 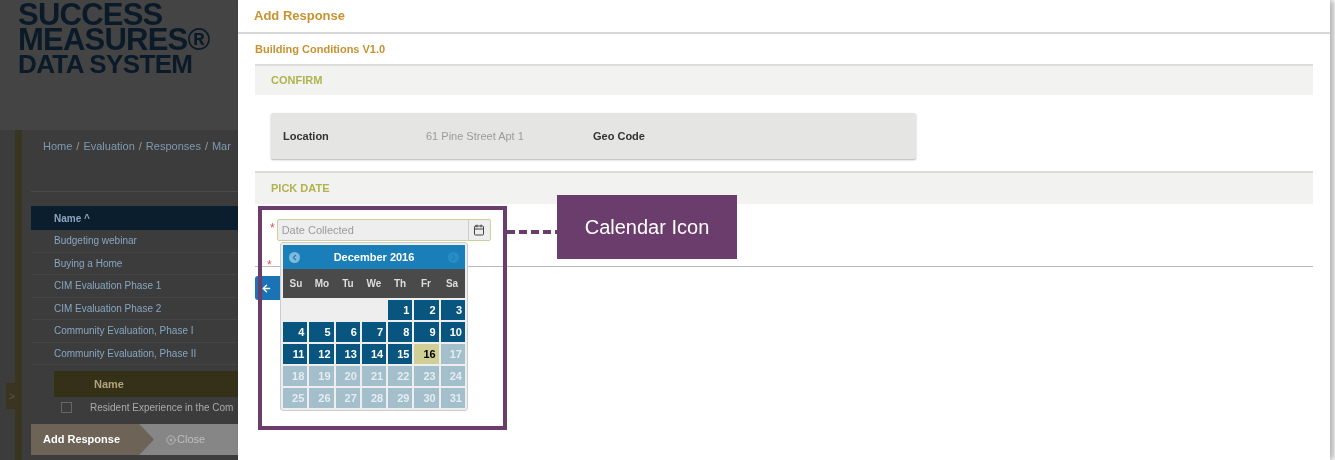 What do you see at coordinates (134, 218) in the screenshot?
I see `table-header: Name ^` at bounding box center [134, 218].